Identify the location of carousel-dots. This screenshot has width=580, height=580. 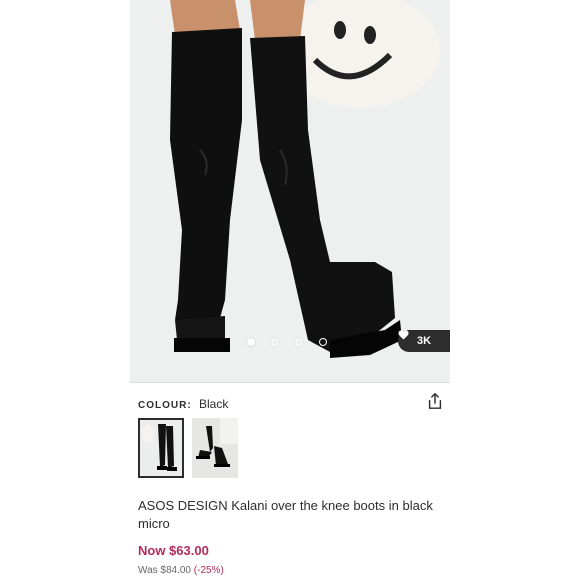
(287, 342).